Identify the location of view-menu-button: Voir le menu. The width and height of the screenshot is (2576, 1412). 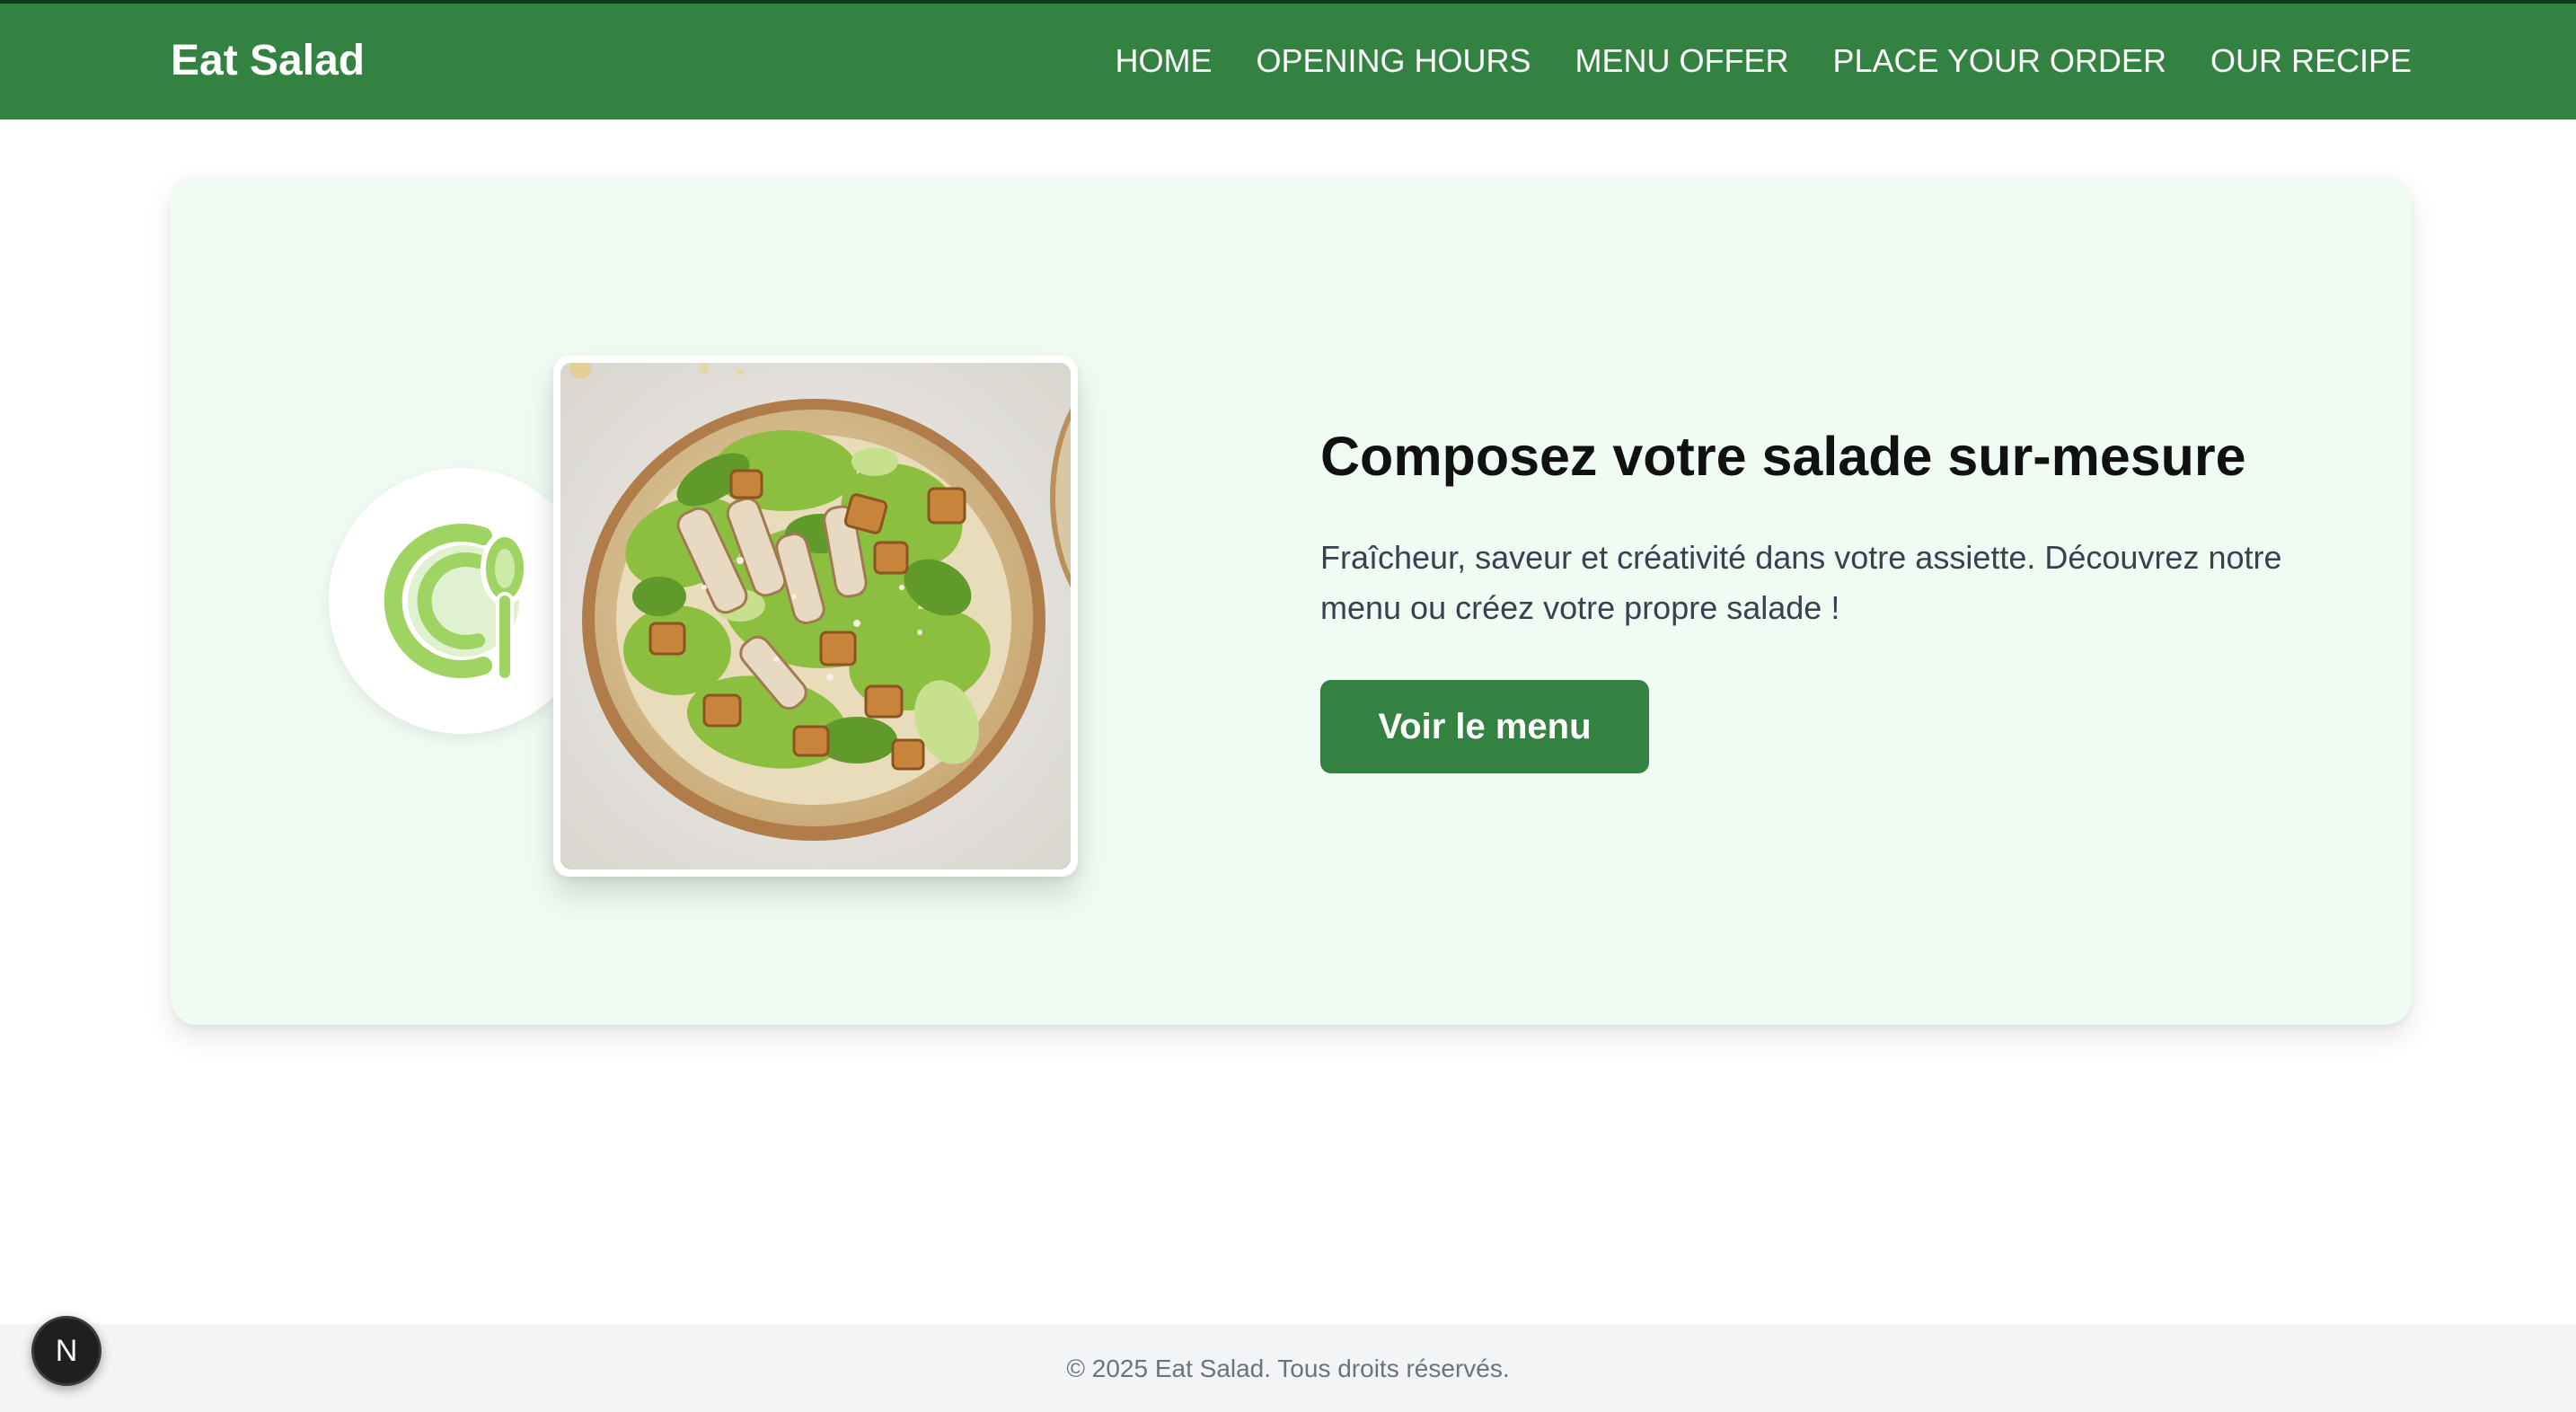
(1484, 726).